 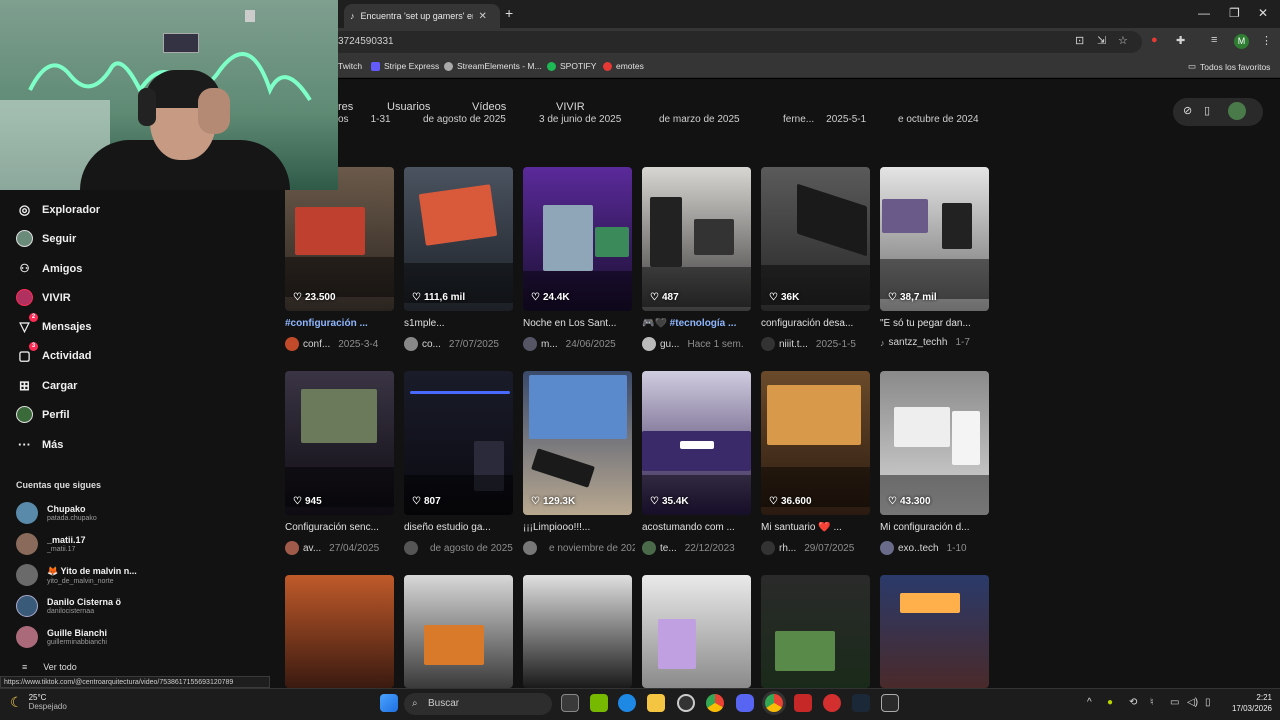 What do you see at coordinates (389, 703) in the screenshot?
I see `windows-start-icon` at bounding box center [389, 703].